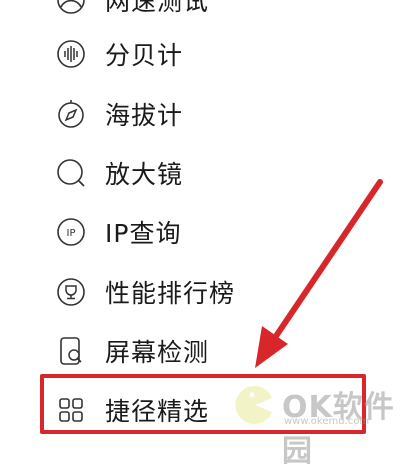 This screenshot has height=470, width=416. Describe the element at coordinates (71, 54) in the screenshot. I see `decibel-meter-icon` at that location.